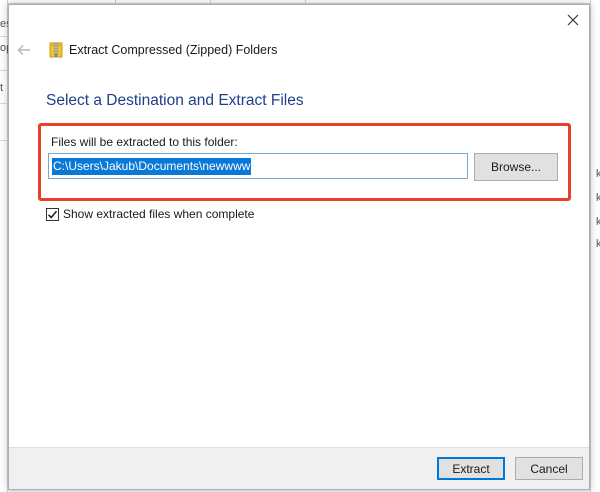 The width and height of the screenshot is (600, 492). I want to click on back-button, so click(24, 50).